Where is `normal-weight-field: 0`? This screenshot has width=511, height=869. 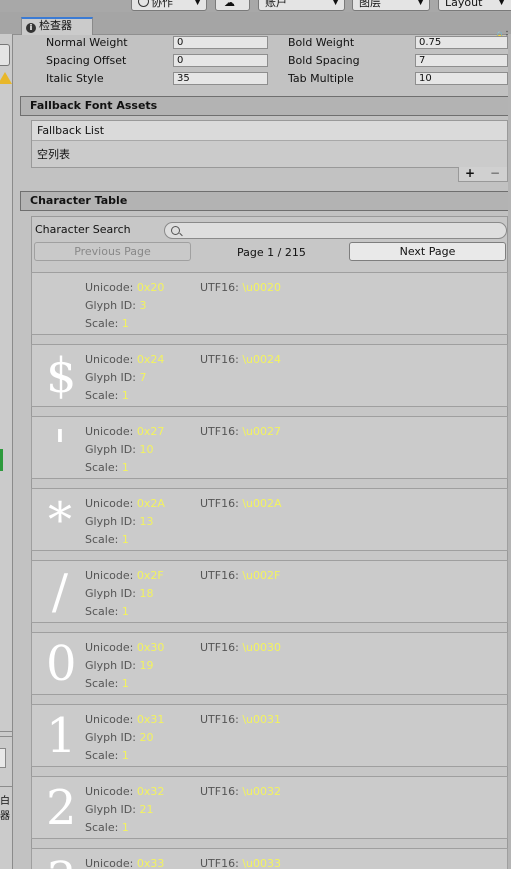 normal-weight-field: 0 is located at coordinates (220, 42).